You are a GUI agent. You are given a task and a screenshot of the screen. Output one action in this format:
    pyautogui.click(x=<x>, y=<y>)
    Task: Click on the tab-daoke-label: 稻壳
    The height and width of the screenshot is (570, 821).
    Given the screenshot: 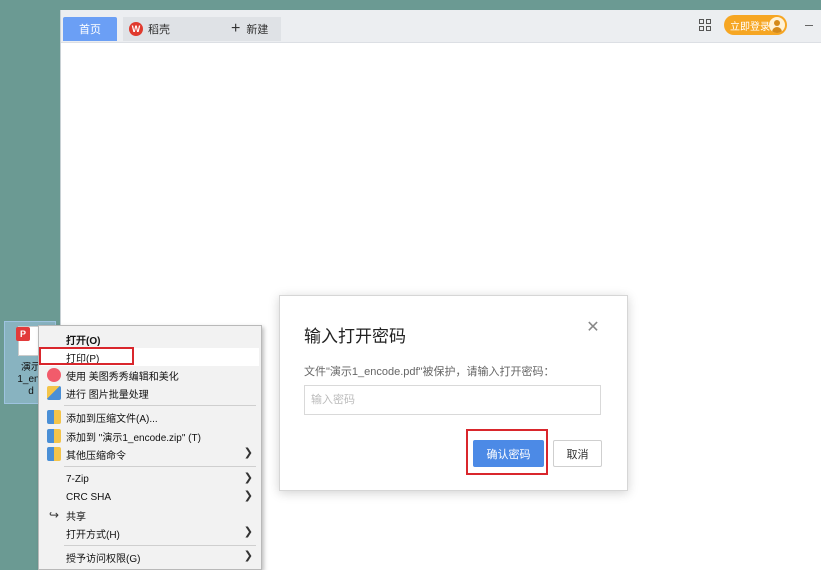 What is the action you would take?
    pyautogui.click(x=159, y=30)
    